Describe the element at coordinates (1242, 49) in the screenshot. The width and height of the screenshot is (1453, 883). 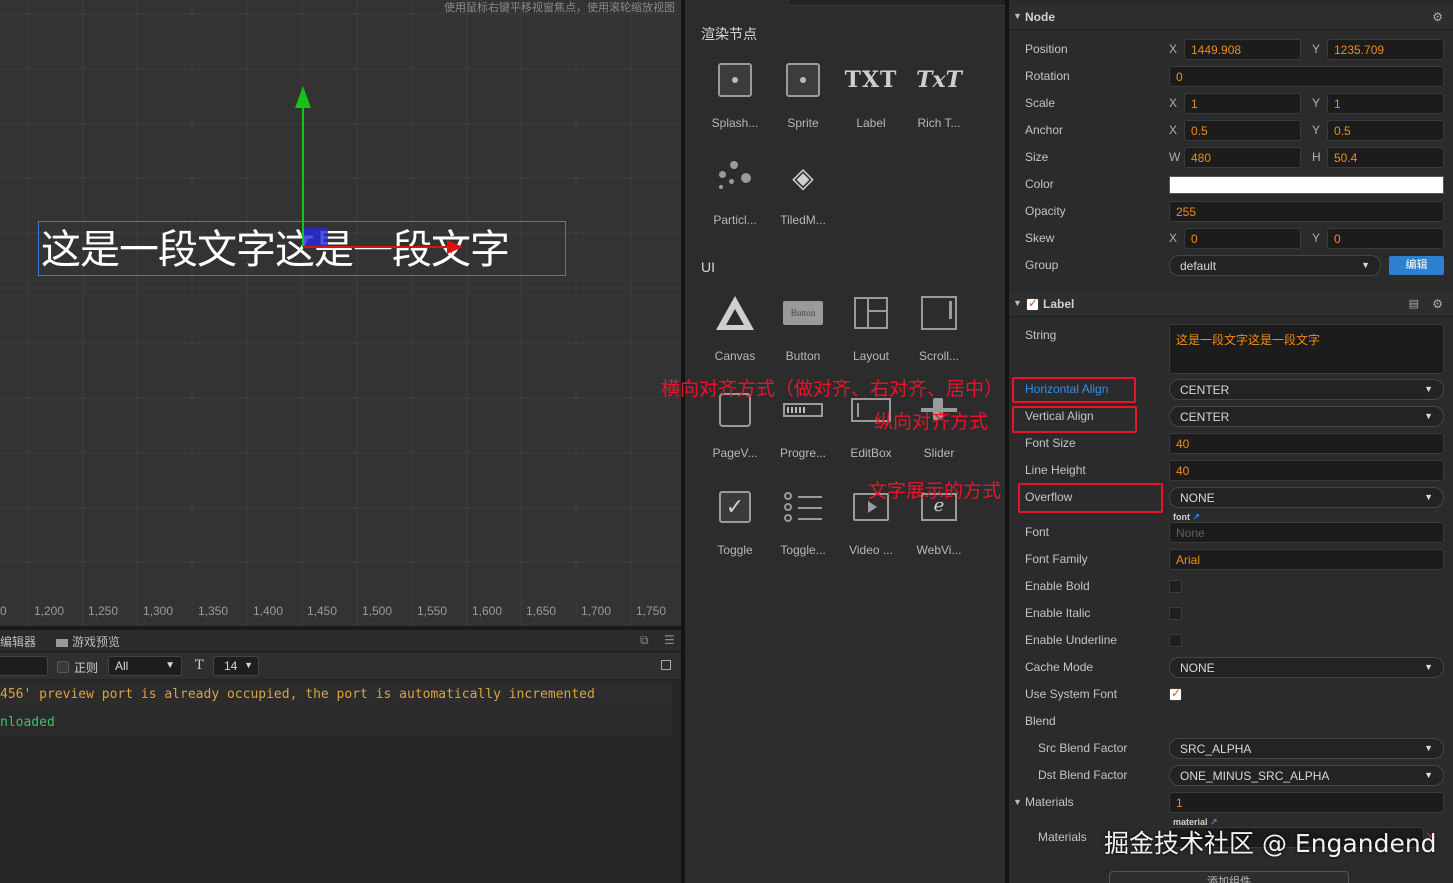
I see `position-x-field: 1449.908` at that location.